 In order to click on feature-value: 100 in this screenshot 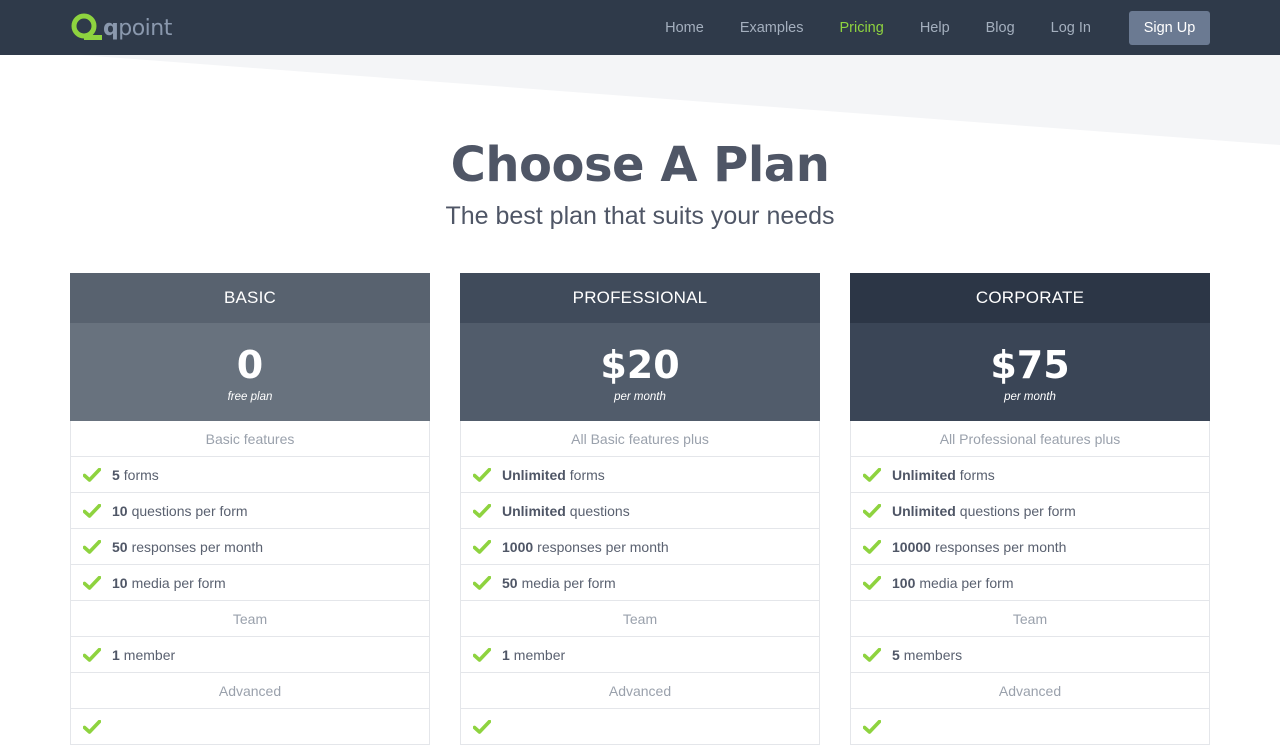, I will do `click(904, 582)`.